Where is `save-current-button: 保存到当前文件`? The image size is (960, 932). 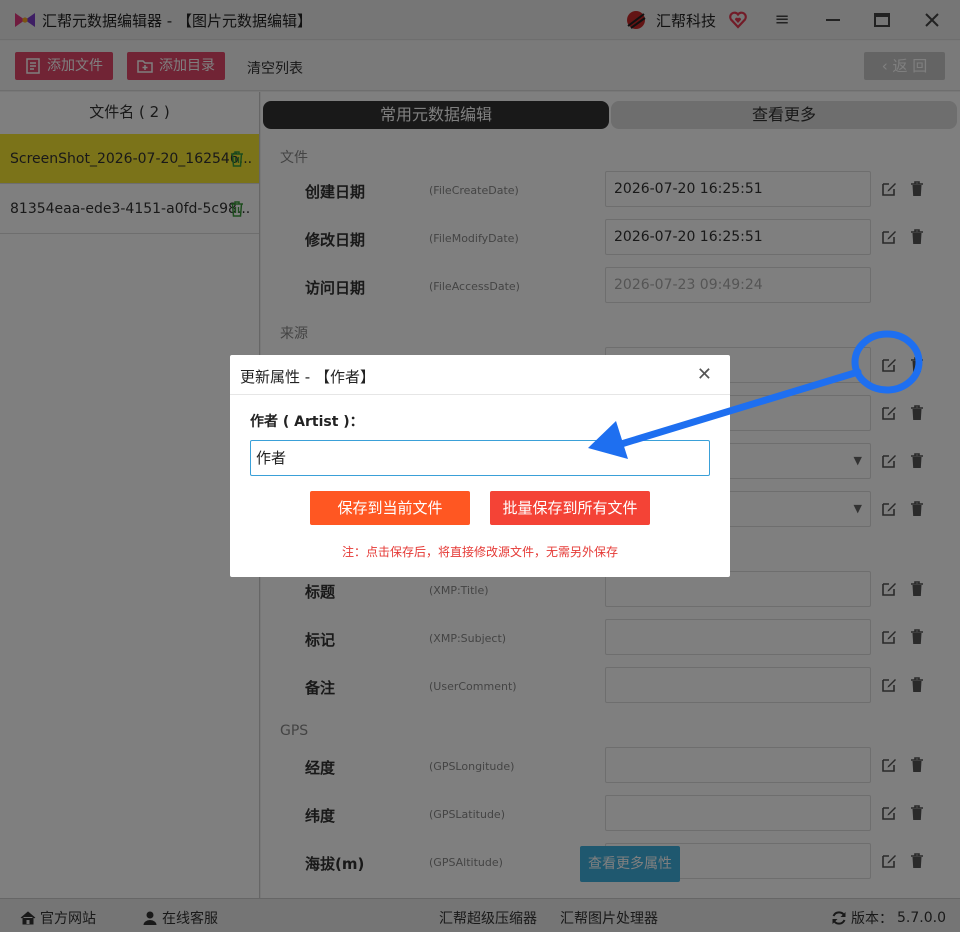
save-current-button: 保存到当前文件 is located at coordinates (390, 508).